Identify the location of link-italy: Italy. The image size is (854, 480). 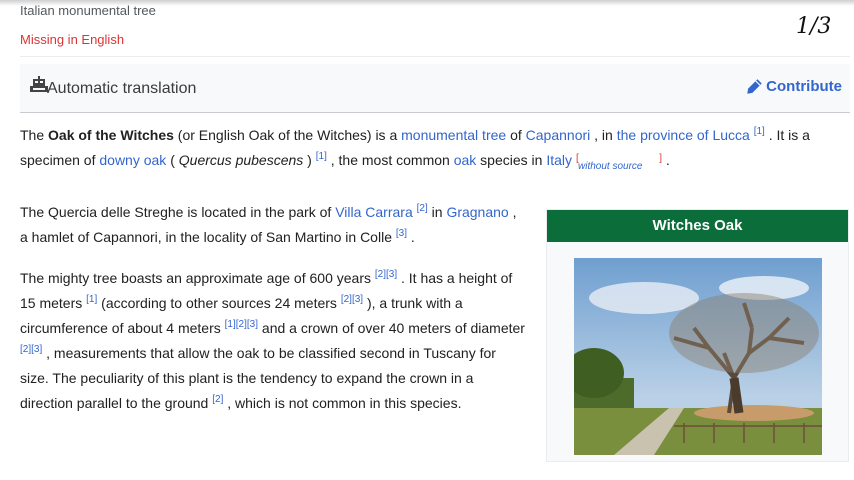
(559, 160).